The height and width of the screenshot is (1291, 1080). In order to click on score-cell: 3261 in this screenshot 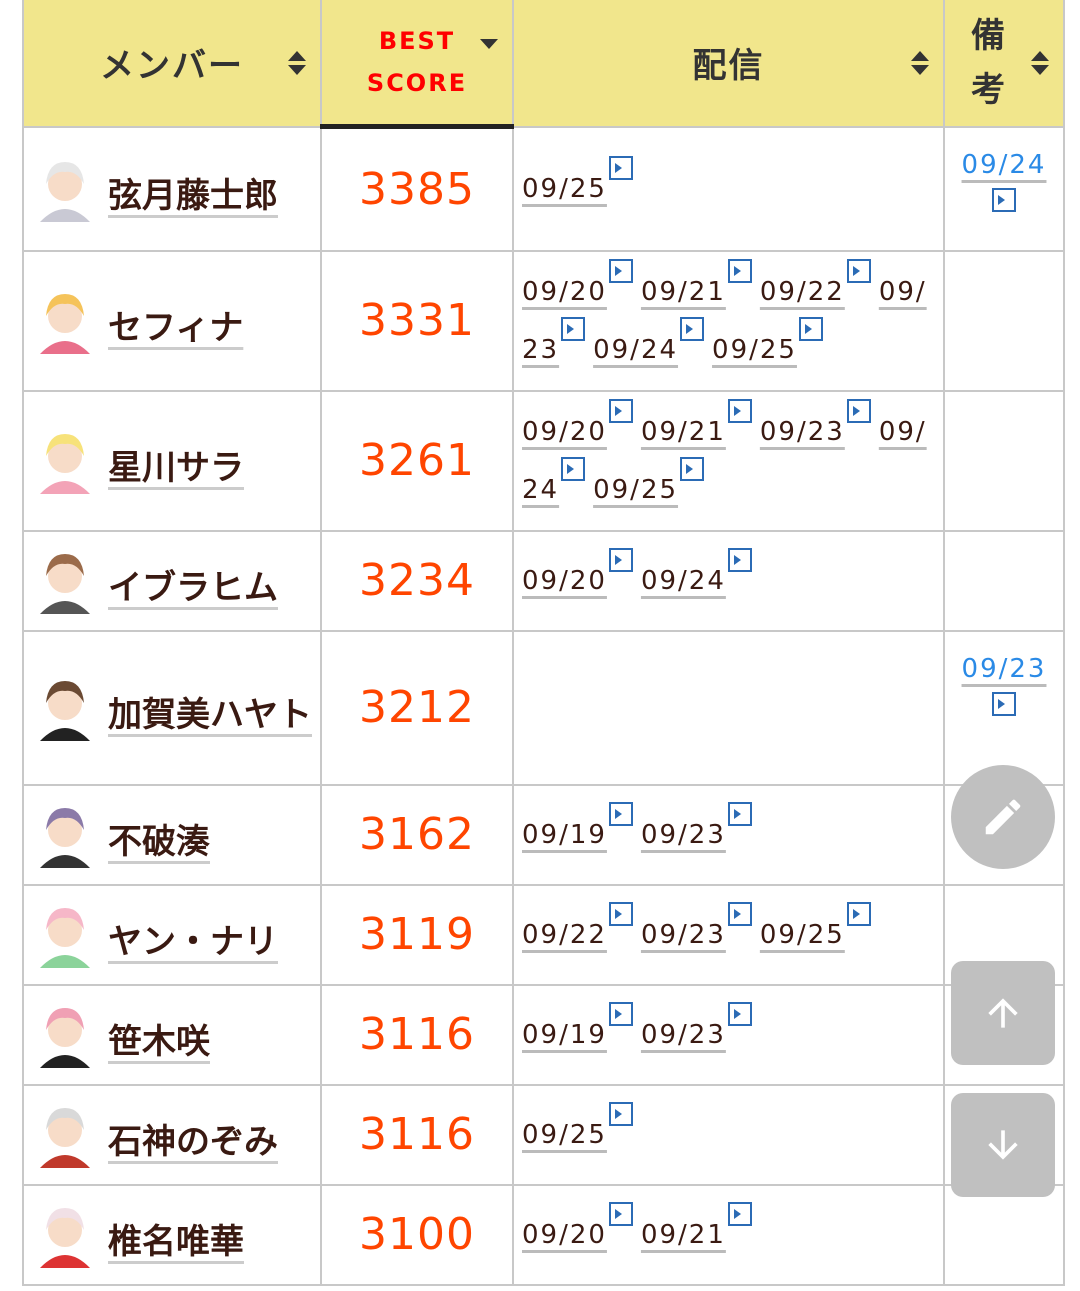, I will do `click(417, 460)`.